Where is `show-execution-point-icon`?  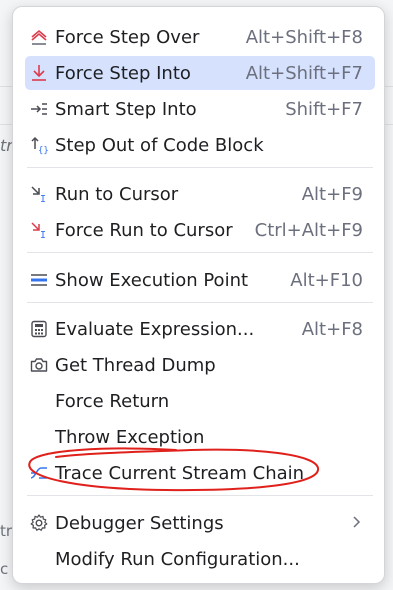 show-execution-point-icon is located at coordinates (39, 280).